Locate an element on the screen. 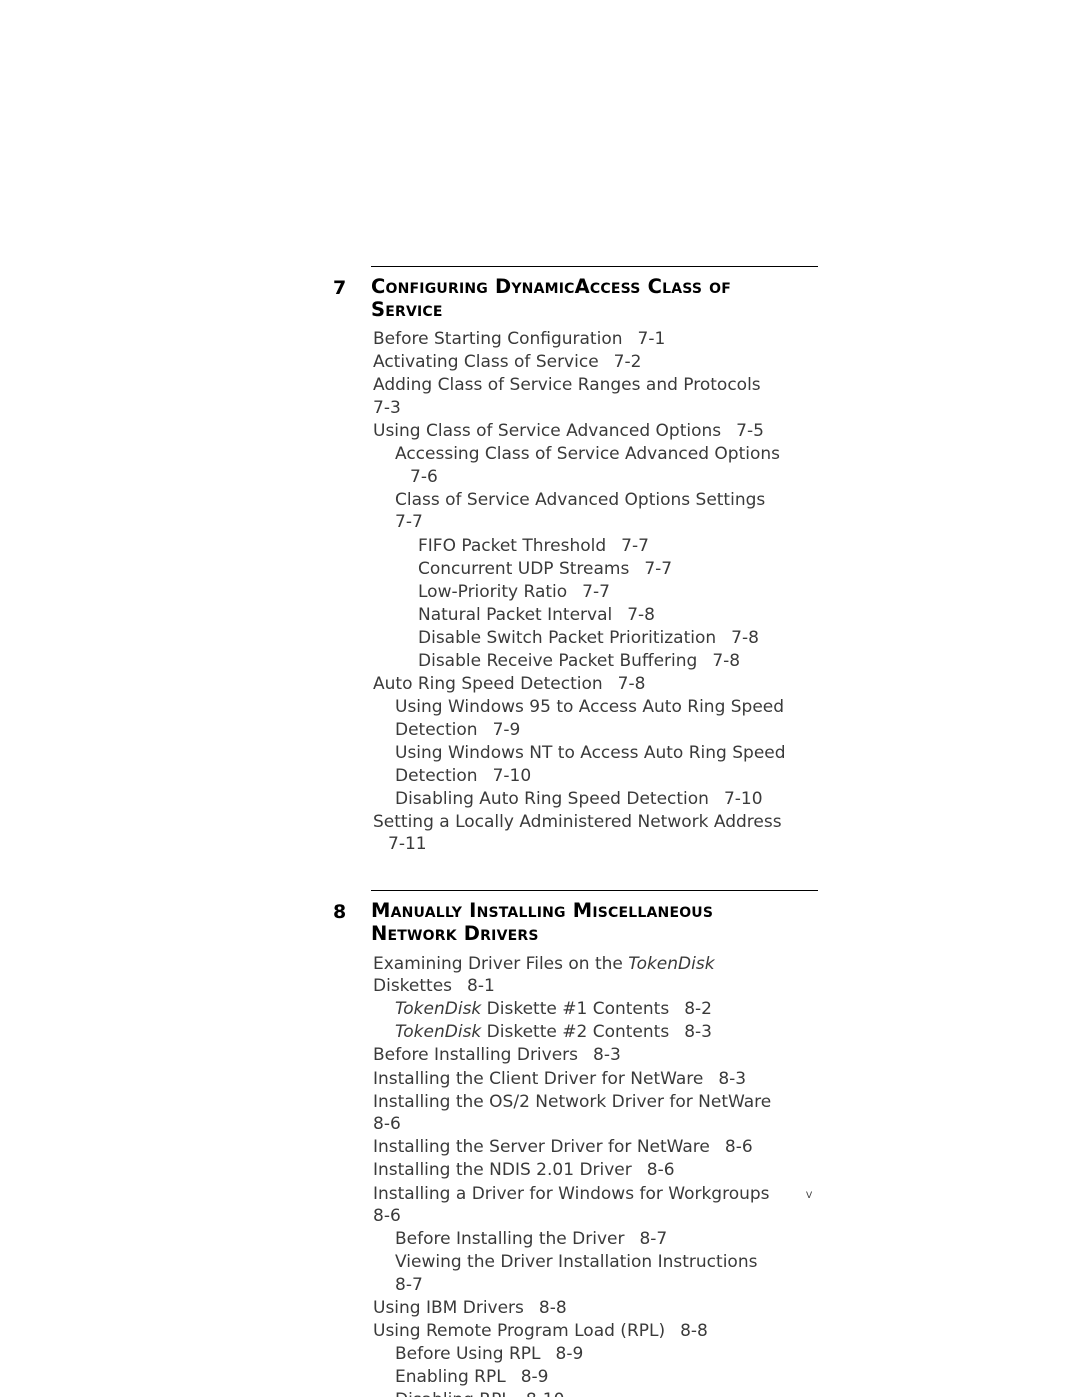 The height and width of the screenshot is (1397, 1080). toc-entry-title: Low-Priority Ratio is located at coordinates (493, 591).